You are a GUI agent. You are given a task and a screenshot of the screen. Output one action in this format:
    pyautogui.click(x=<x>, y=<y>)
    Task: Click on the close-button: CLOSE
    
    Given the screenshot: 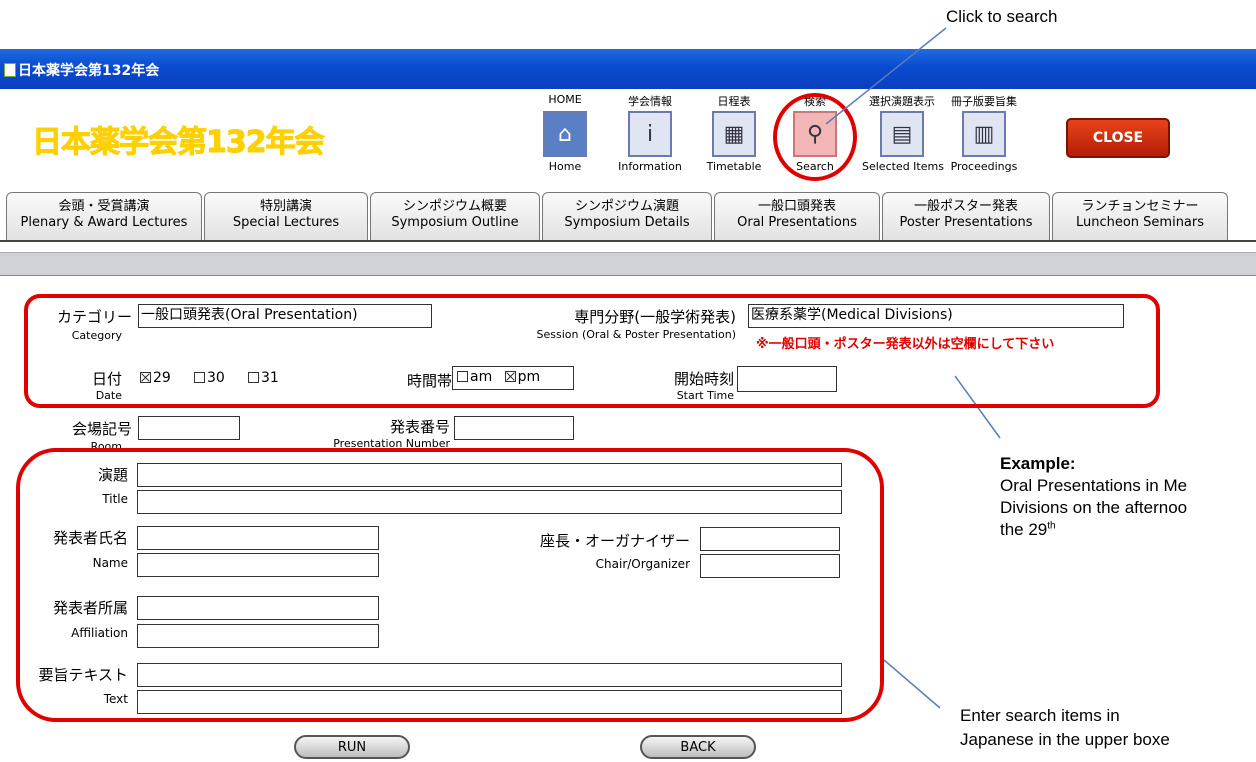 What is the action you would take?
    pyautogui.click(x=1118, y=138)
    